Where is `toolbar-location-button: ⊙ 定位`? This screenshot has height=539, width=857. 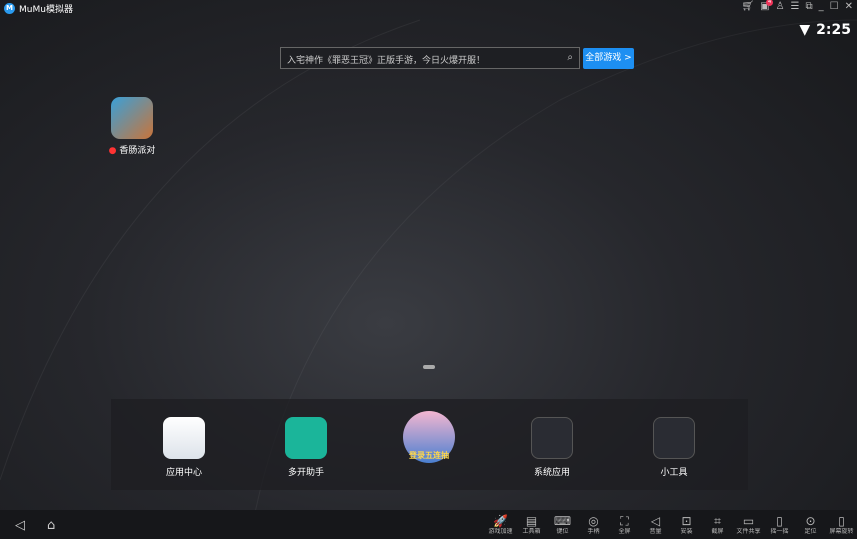
toolbar-location-button: ⊙ 定位 is located at coordinates (810, 525).